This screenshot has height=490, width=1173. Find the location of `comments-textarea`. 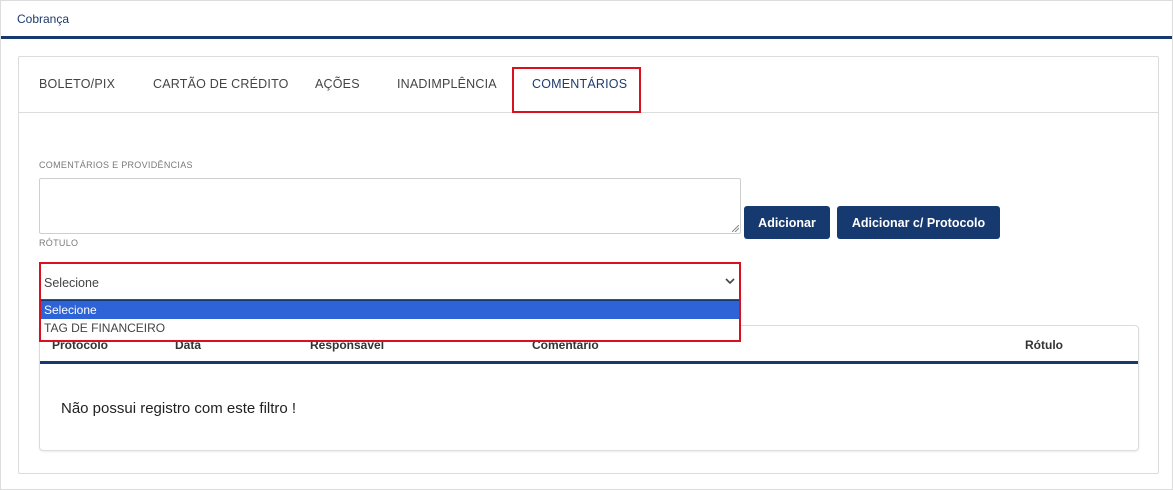

comments-textarea is located at coordinates (390, 206).